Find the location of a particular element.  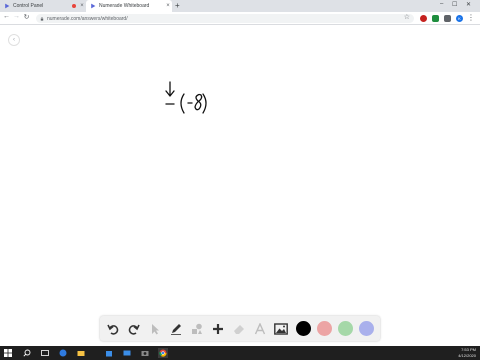

text-icon is located at coordinates (259, 328).